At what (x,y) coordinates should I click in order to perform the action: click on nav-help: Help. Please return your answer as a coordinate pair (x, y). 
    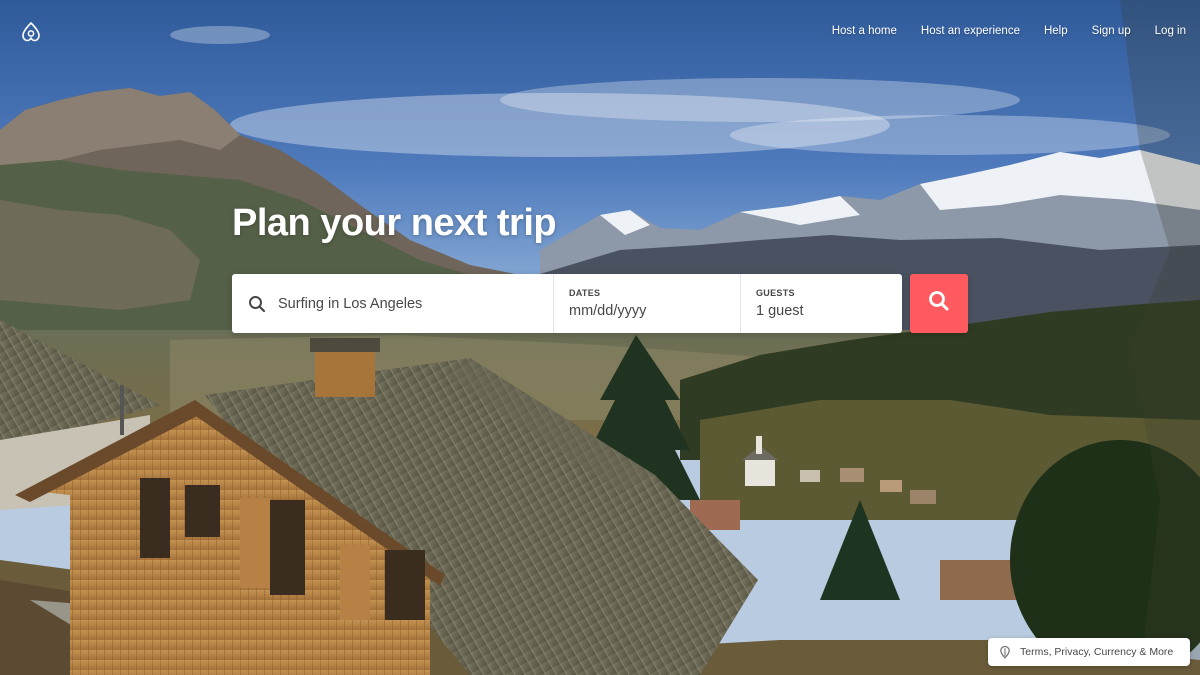
    Looking at the image, I should click on (1056, 31).